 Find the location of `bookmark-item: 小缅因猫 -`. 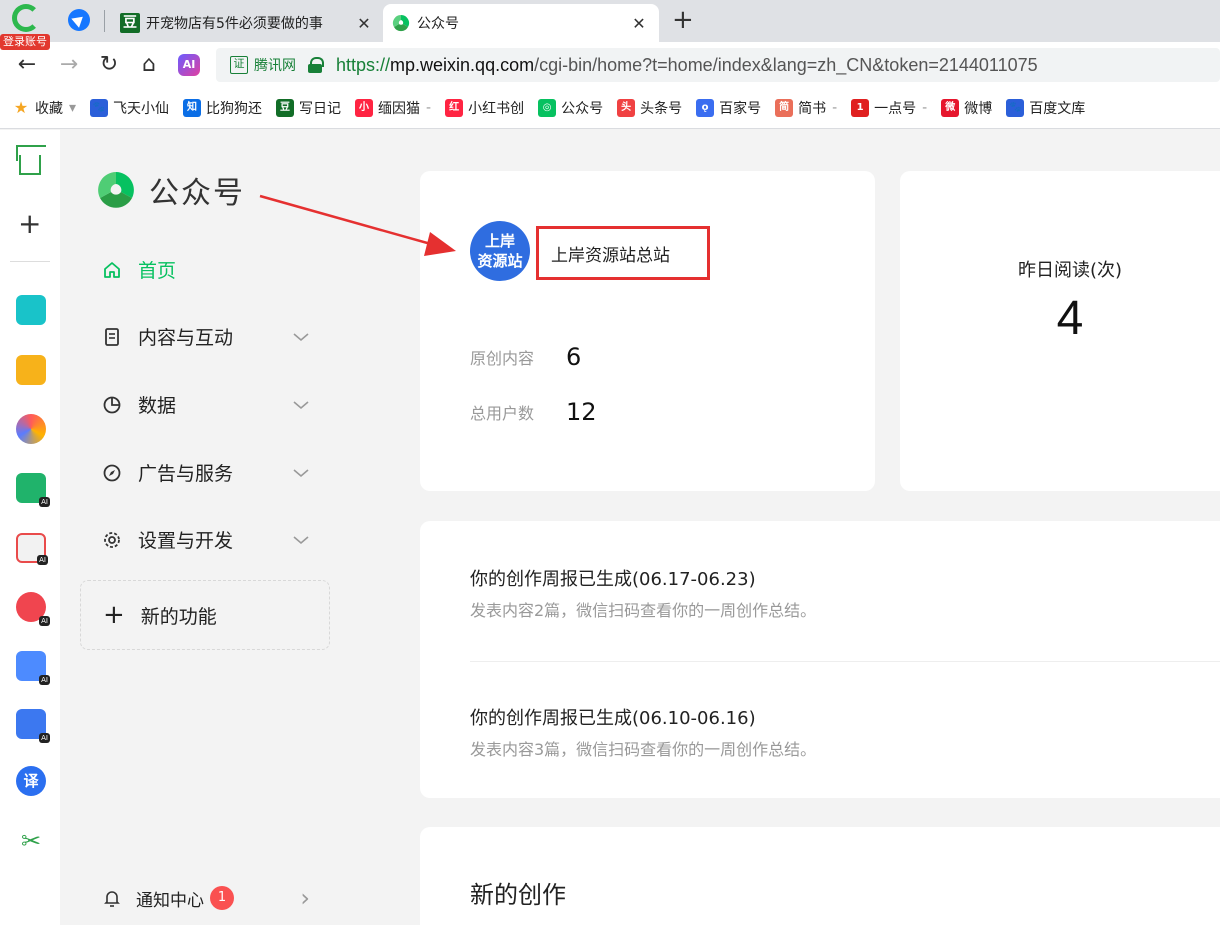

bookmark-item: 小缅因猫 - is located at coordinates (393, 108).